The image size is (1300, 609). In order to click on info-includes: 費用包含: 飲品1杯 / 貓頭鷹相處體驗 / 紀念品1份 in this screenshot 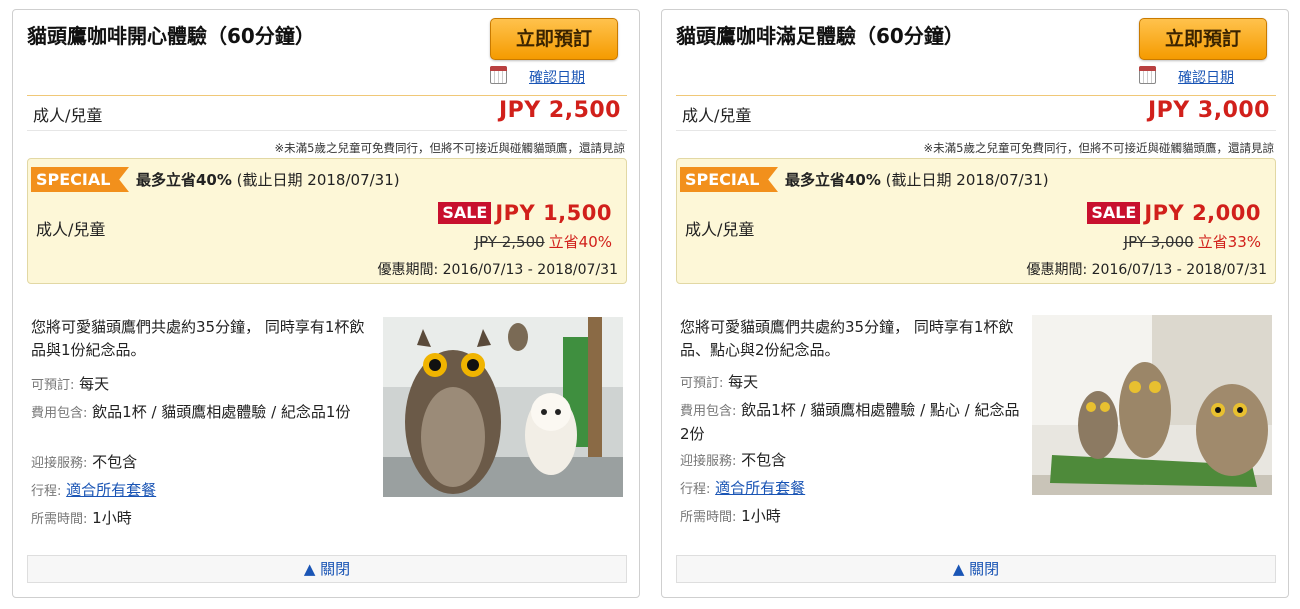, I will do `click(203, 413)`.